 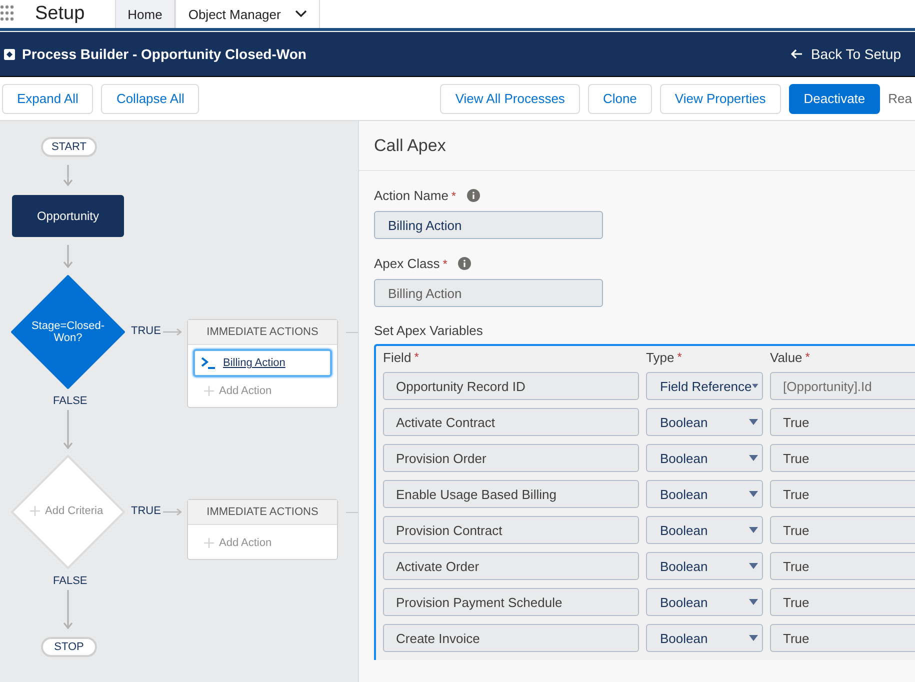 I want to click on criteria-diamond, so click(x=68, y=332).